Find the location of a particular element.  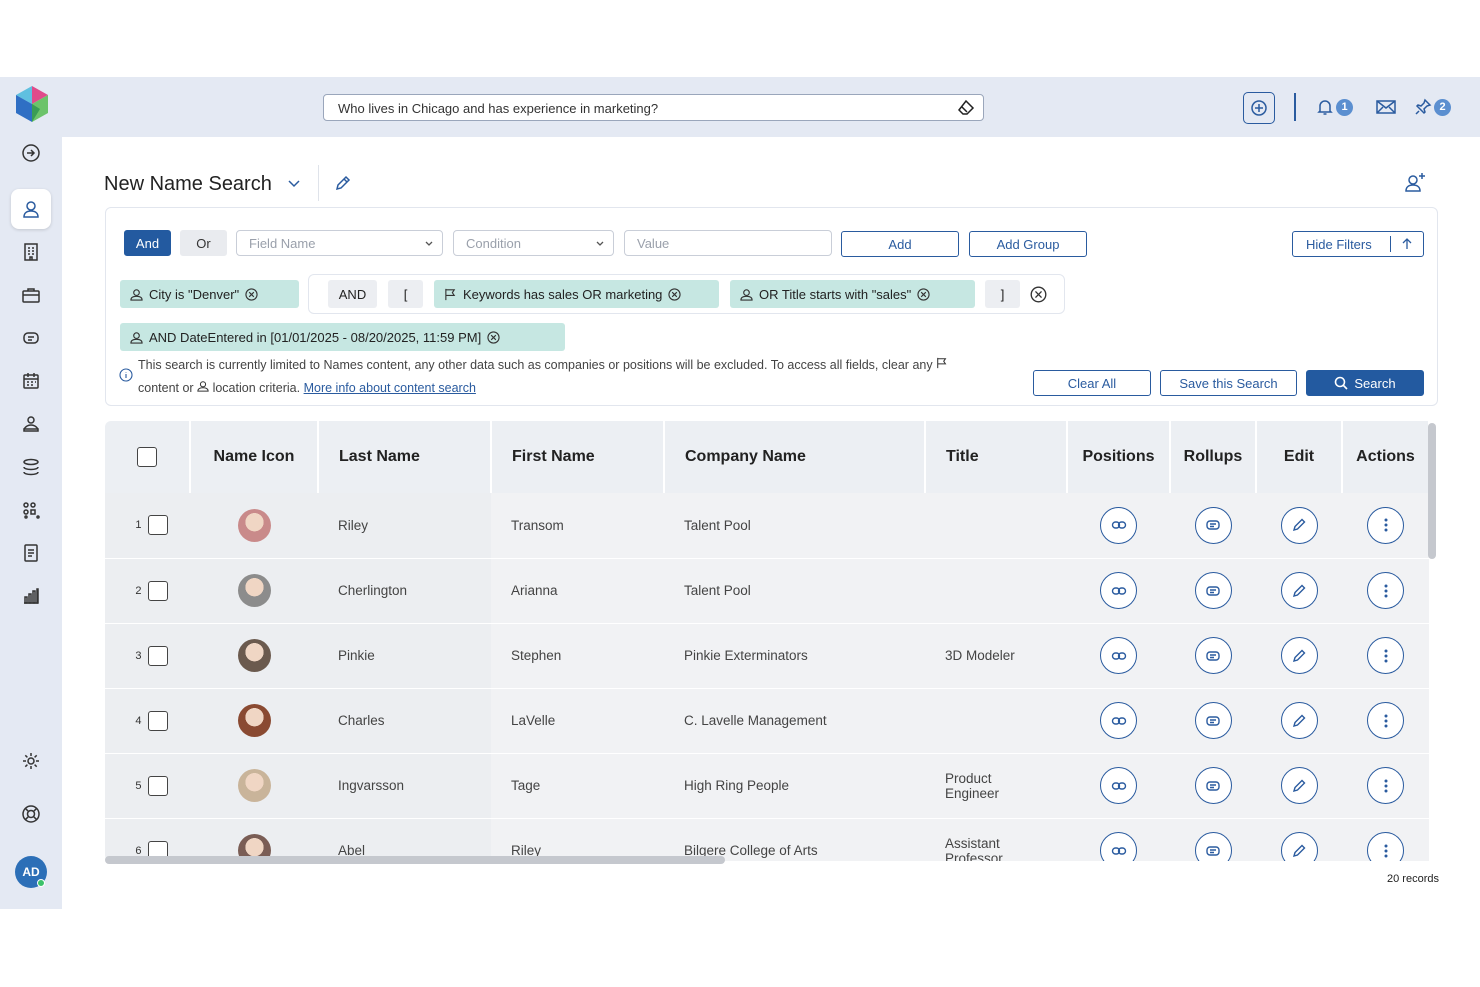

pins-button: 2 is located at coordinates (1432, 107).